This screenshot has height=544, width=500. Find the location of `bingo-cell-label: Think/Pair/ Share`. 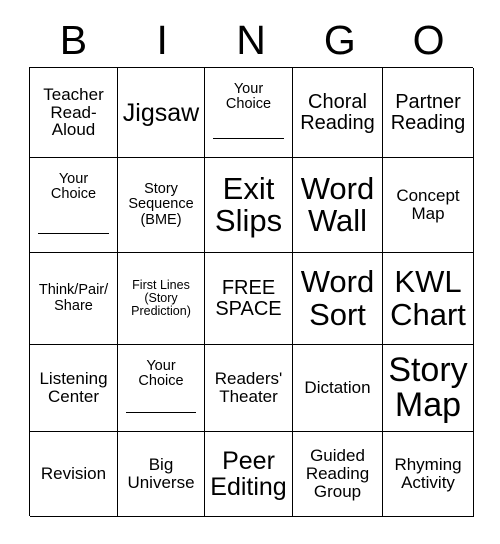

bingo-cell-label: Think/Pair/ Share is located at coordinates (73, 298).